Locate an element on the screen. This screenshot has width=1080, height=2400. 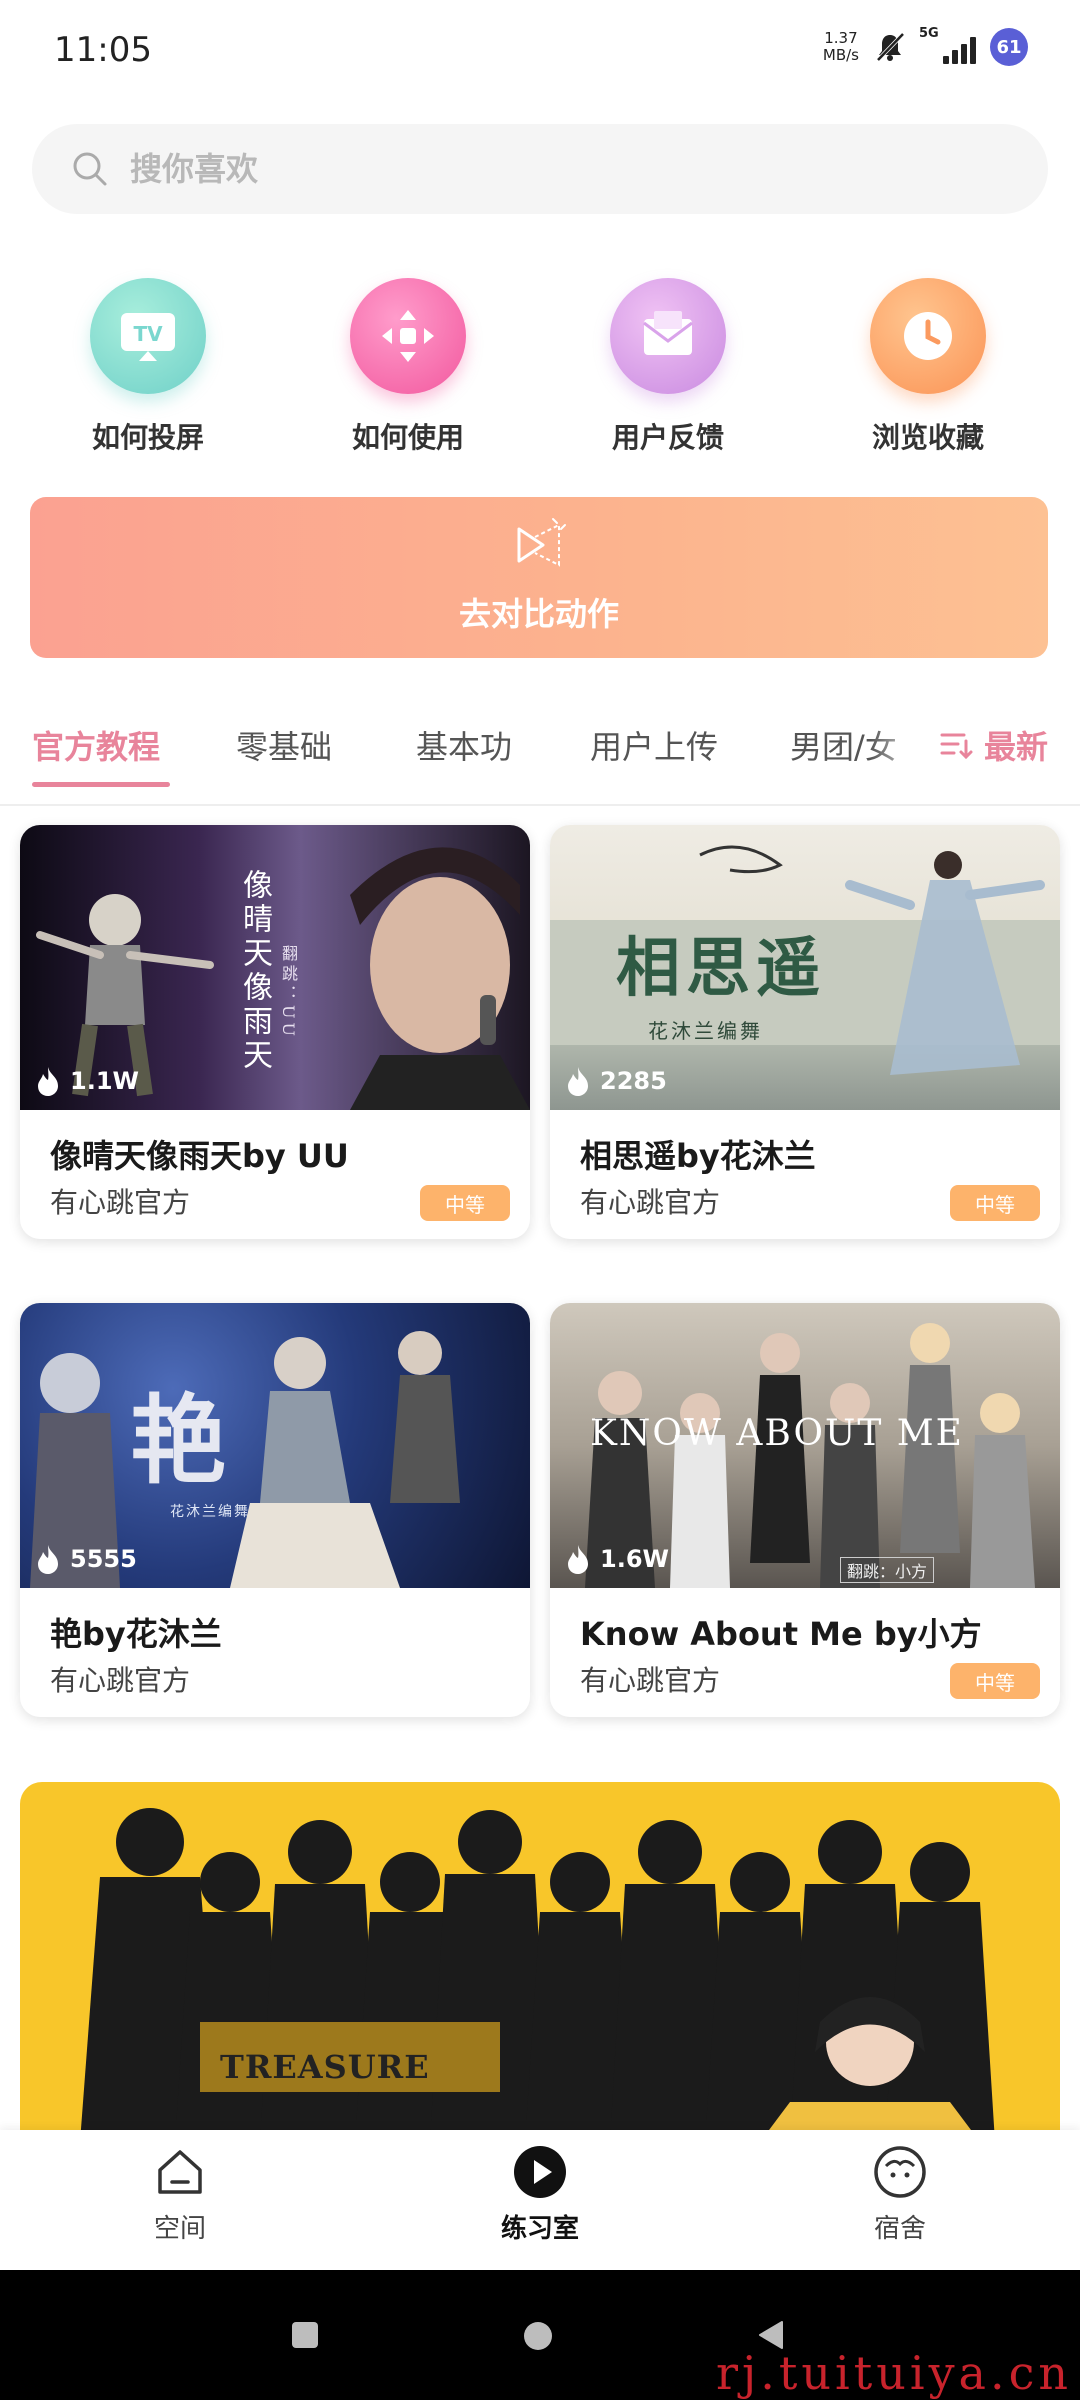
tab-user-upload: 用户上传 is located at coordinates (654, 745).